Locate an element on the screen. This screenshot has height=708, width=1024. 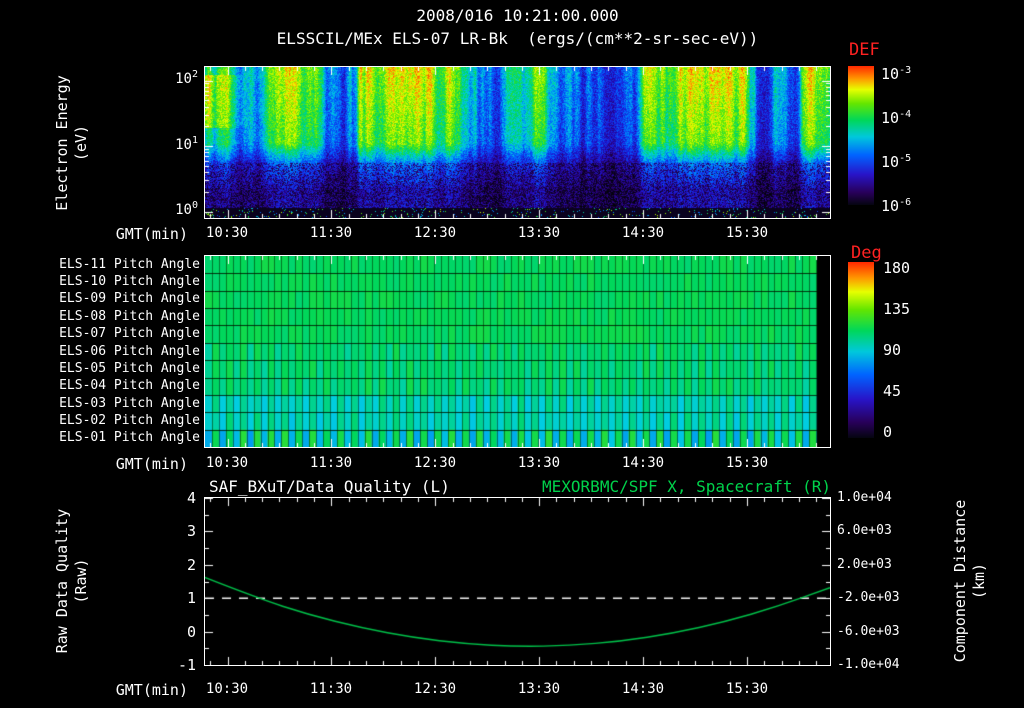
y-axis-label-line2: (eV) is located at coordinates (81, 143).